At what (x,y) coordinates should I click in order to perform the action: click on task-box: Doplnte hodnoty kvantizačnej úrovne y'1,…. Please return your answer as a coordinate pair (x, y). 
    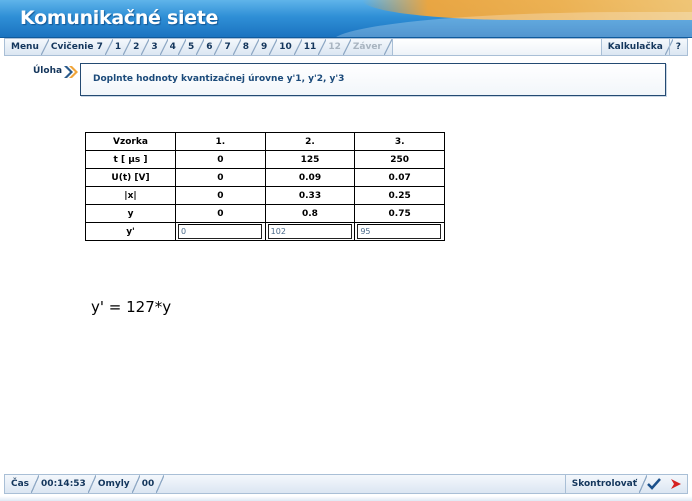
    Looking at the image, I should click on (373, 79).